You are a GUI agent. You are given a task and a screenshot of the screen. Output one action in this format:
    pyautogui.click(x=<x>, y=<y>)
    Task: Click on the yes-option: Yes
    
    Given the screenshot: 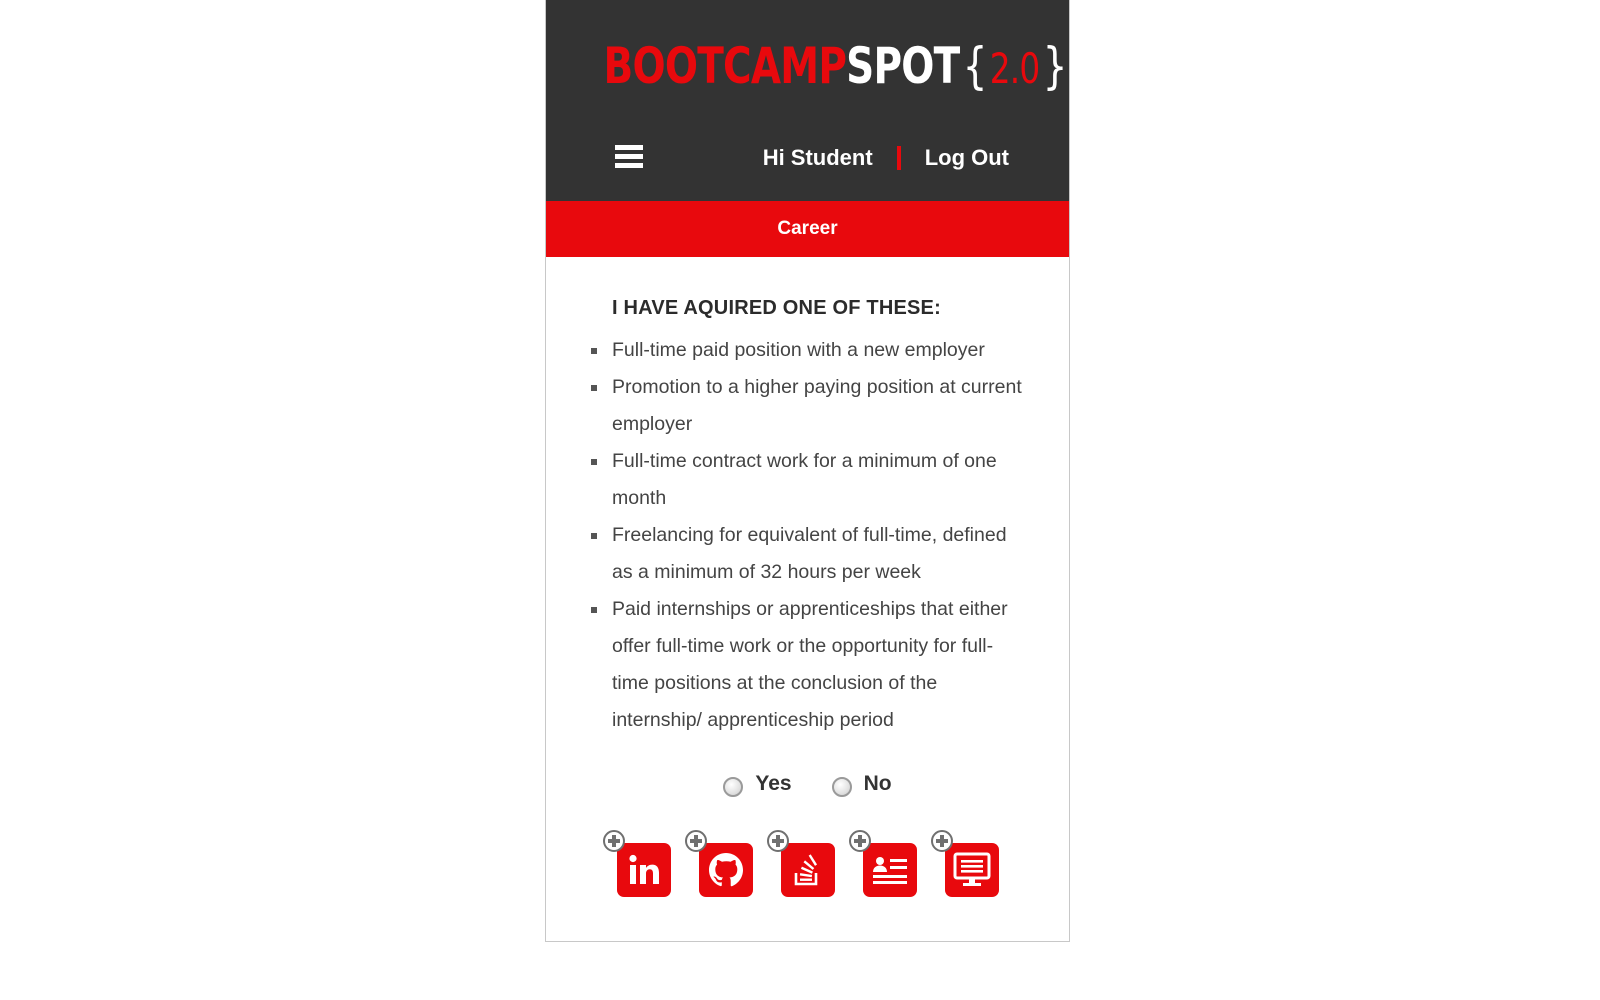 What is the action you would take?
    pyautogui.click(x=757, y=784)
    